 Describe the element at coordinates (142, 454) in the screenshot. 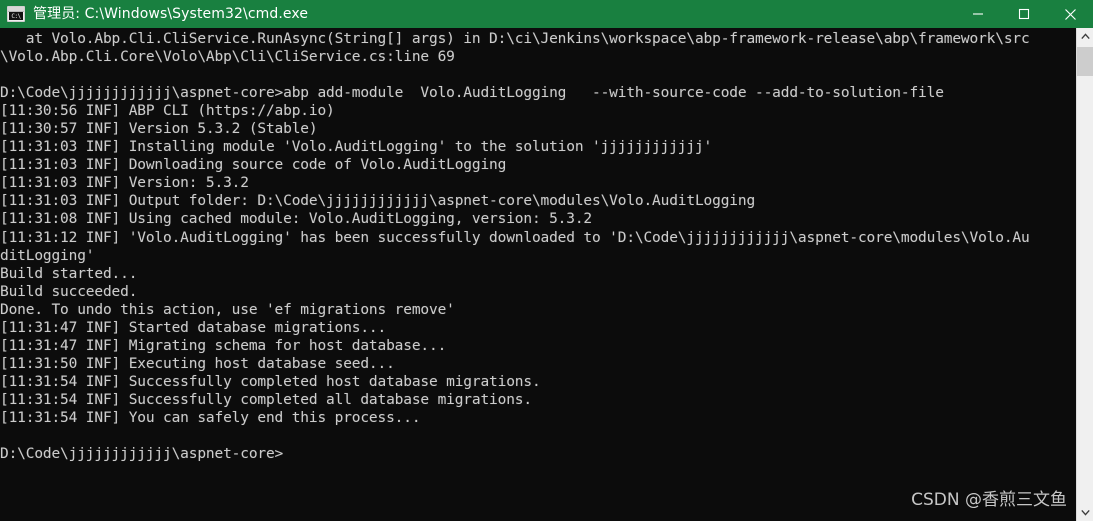

I see `console-line: D:\Code\jjjjjjjjjjjj\aspnet-core>` at that location.